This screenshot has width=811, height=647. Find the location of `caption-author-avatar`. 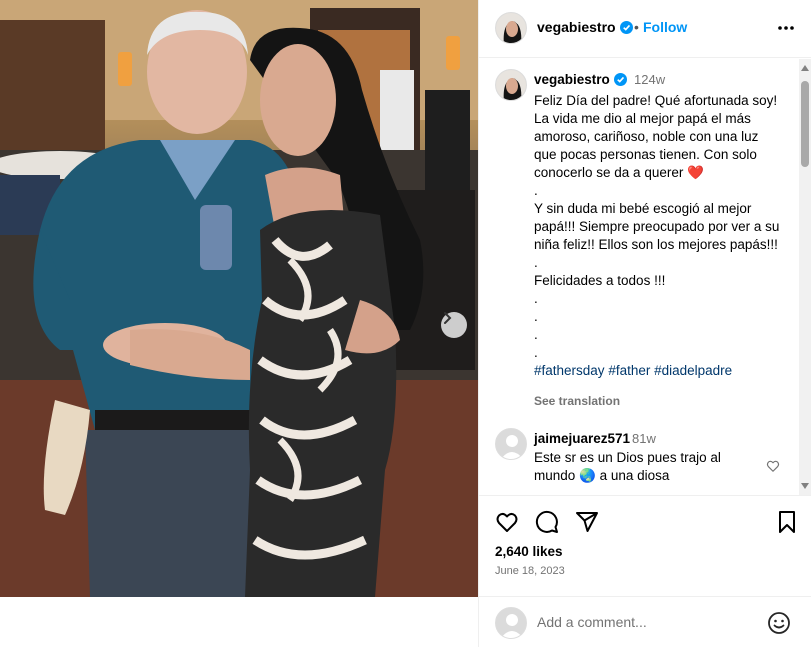

caption-author-avatar is located at coordinates (511, 85).